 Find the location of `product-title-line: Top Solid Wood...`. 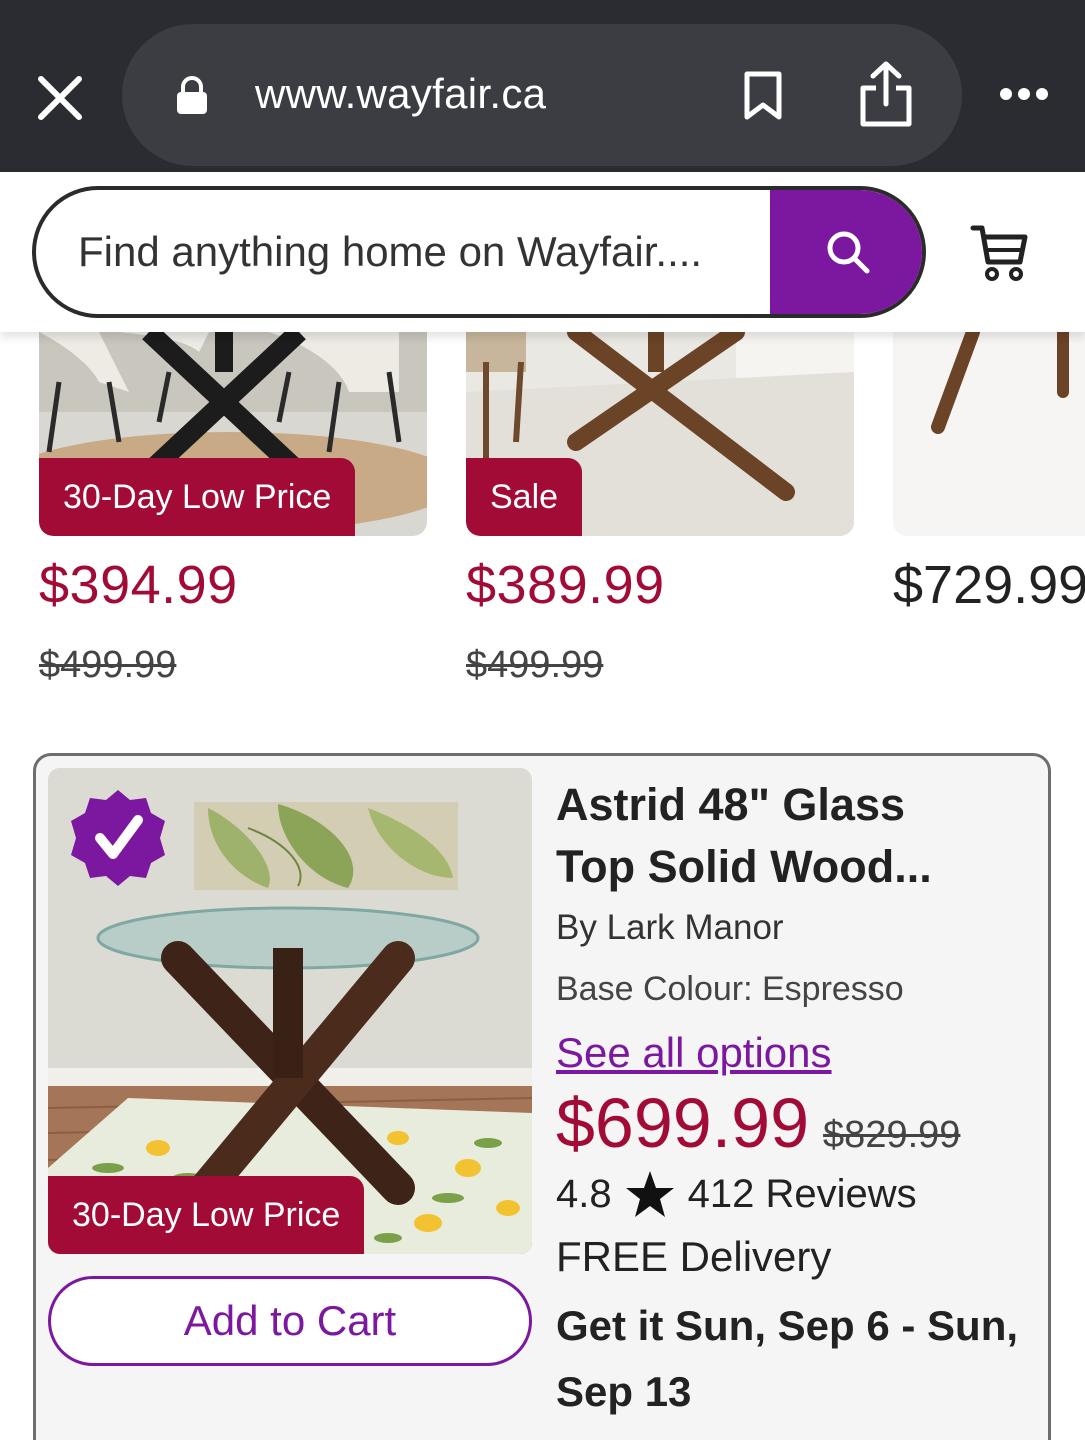

product-title-line: Top Solid Wood... is located at coordinates (744, 866).